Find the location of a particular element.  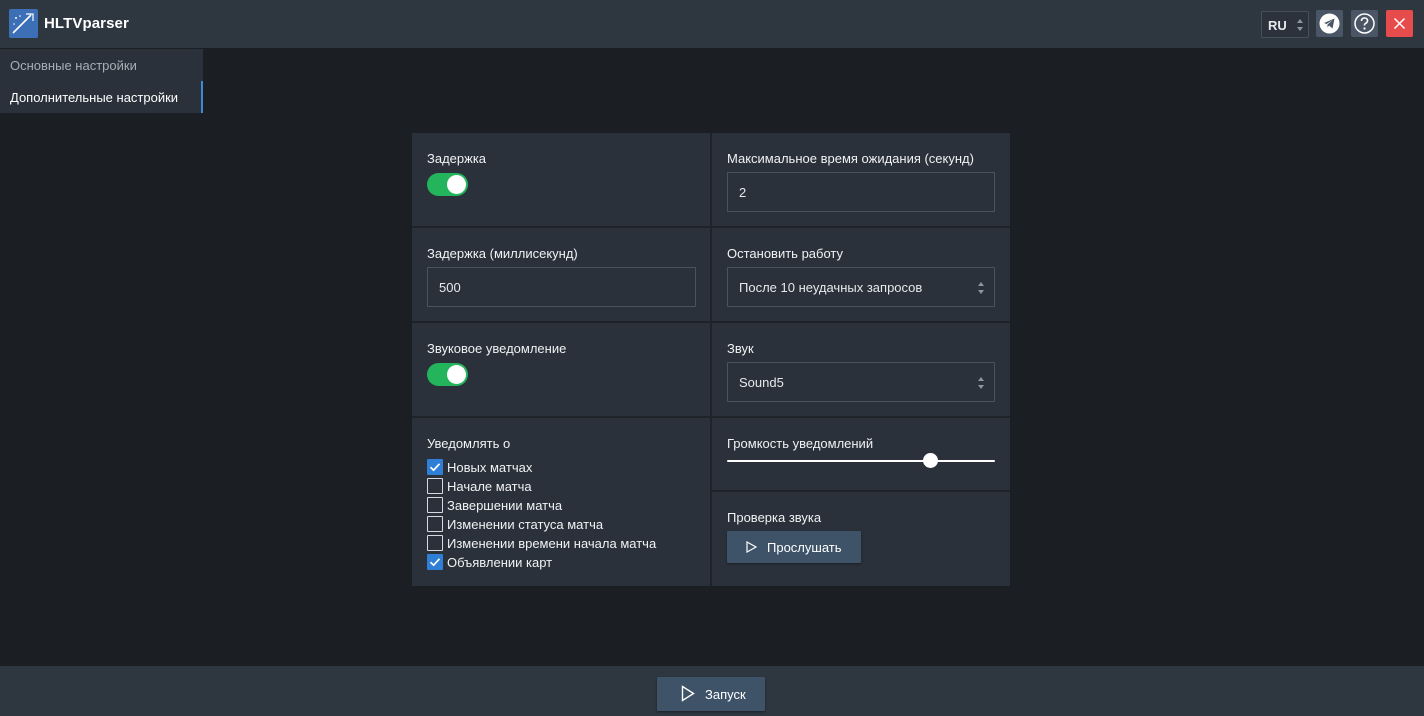

delay-label: Задержка is located at coordinates (457, 158).